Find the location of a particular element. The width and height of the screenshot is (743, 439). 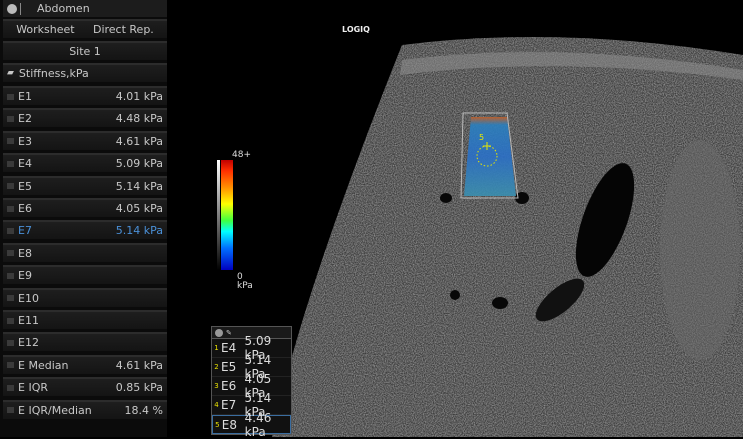

site-selector: Site 1 is located at coordinates (85, 50).